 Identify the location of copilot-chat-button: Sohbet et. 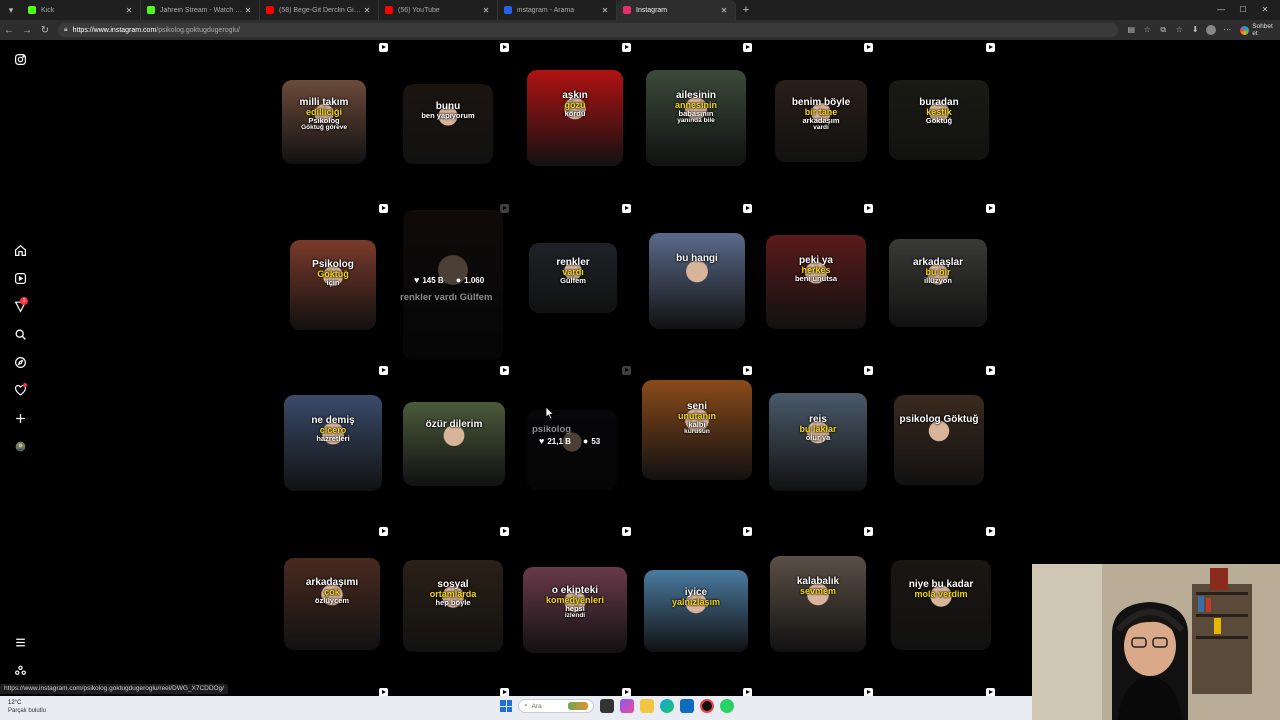
(1260, 30).